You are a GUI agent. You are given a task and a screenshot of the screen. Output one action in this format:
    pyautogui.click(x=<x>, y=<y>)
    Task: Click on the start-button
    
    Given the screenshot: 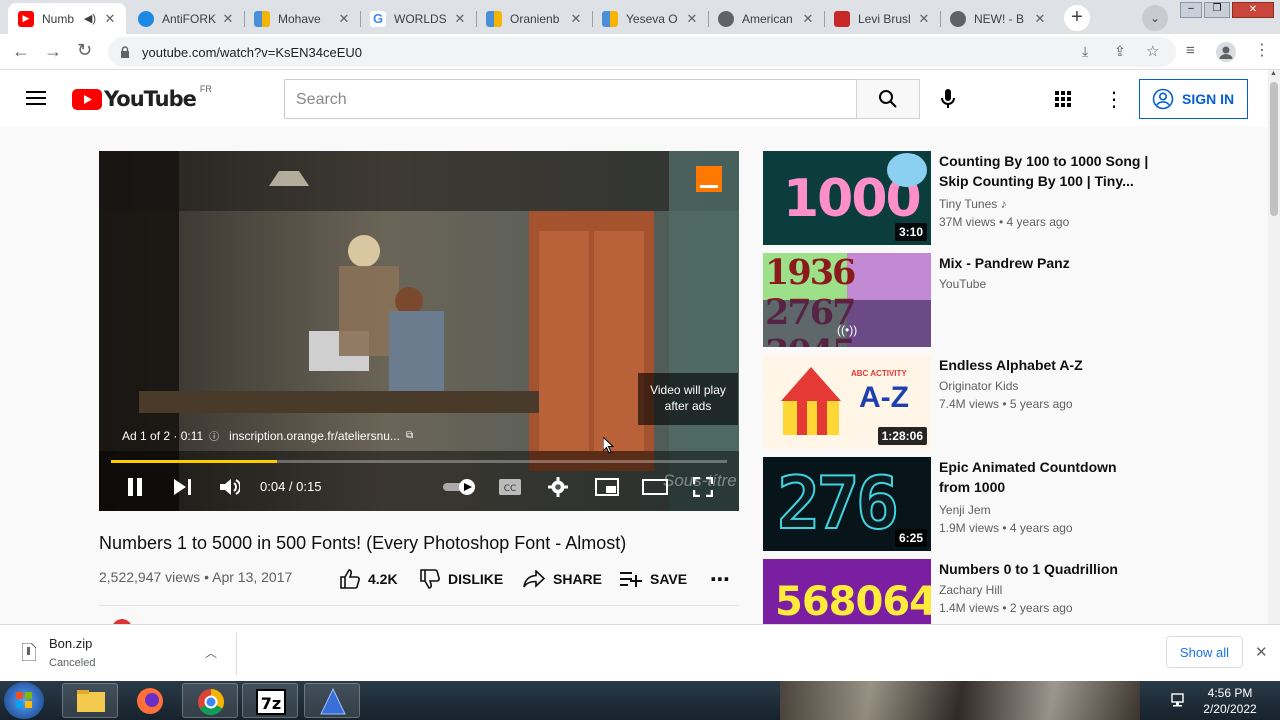 What is the action you would take?
    pyautogui.click(x=24, y=700)
    